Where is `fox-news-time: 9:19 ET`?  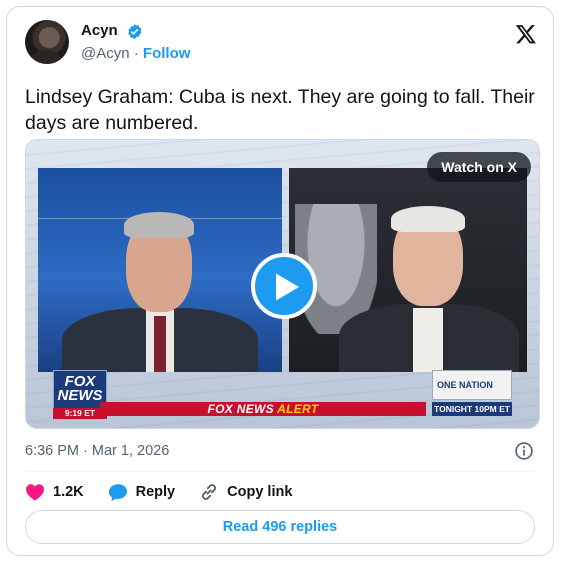 fox-news-time: 9:19 ET is located at coordinates (80, 413).